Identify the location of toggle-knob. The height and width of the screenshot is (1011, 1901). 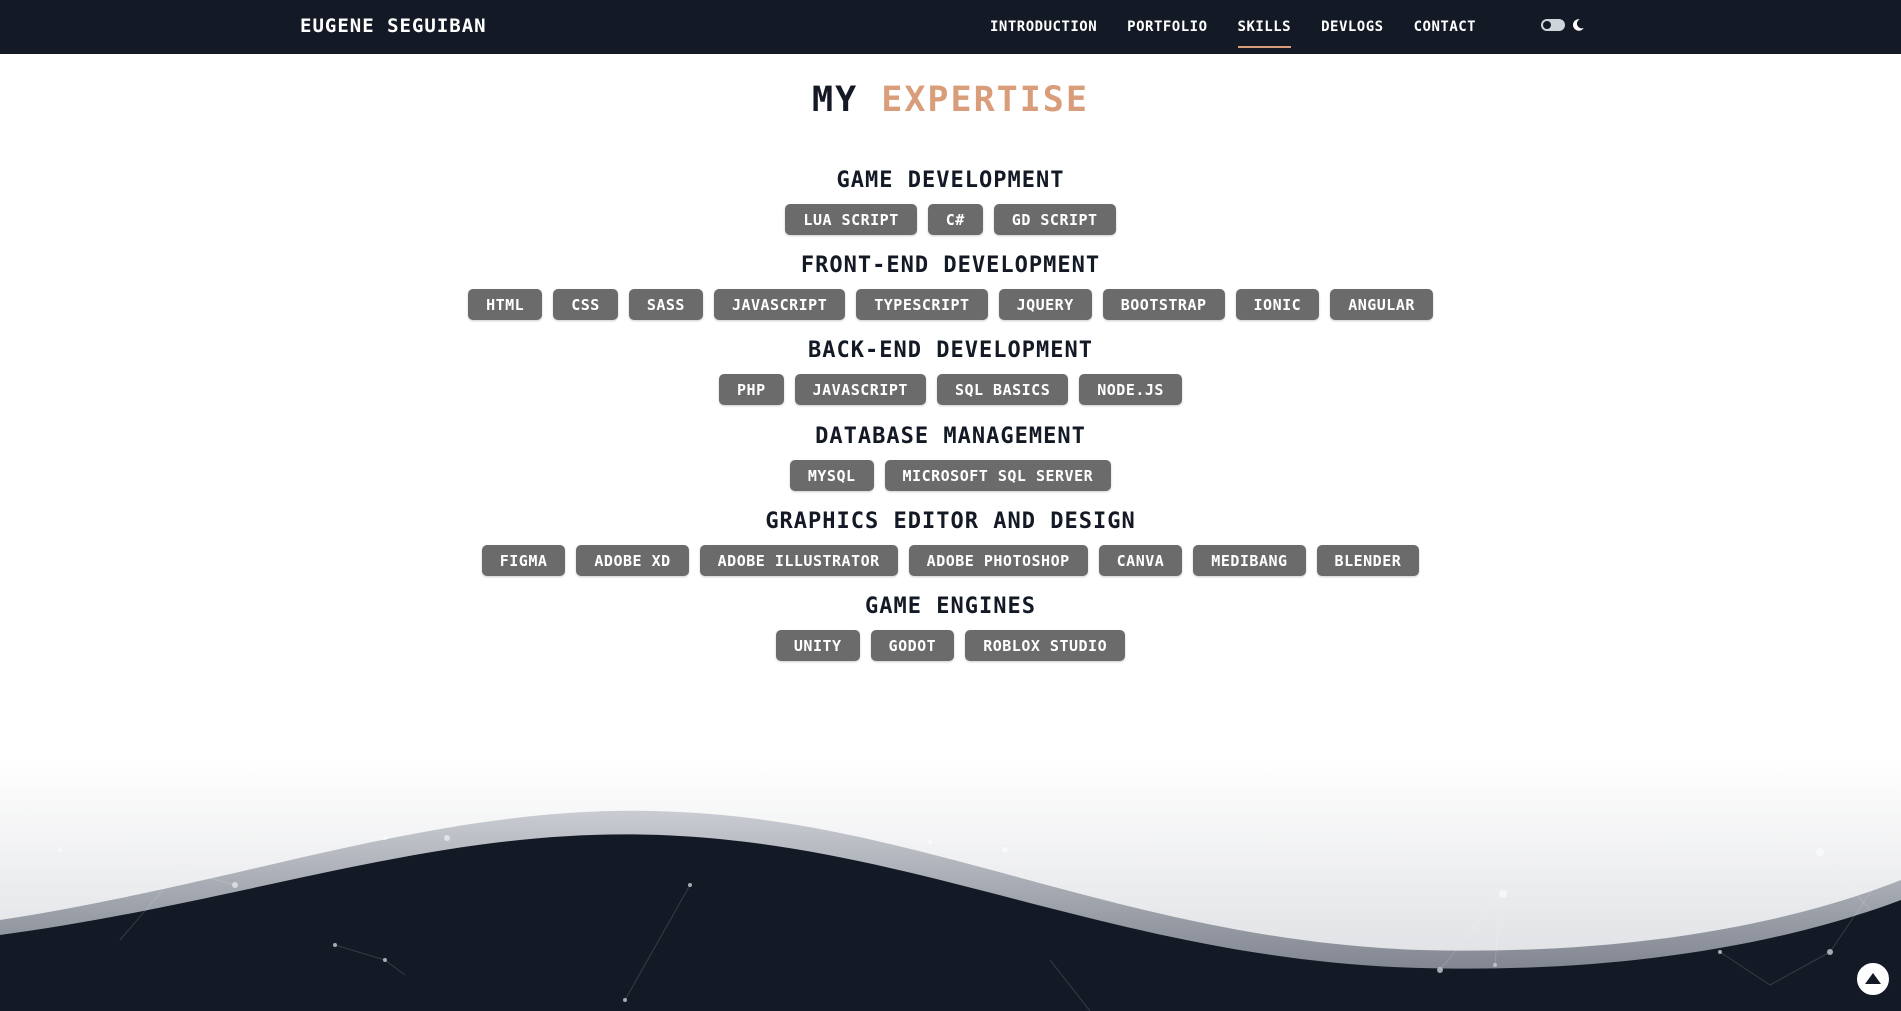
(1547, 25).